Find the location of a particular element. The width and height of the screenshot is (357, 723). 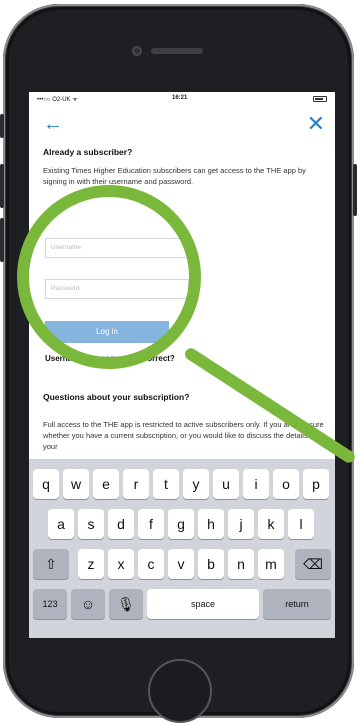

key-u: u is located at coordinates (226, 484).